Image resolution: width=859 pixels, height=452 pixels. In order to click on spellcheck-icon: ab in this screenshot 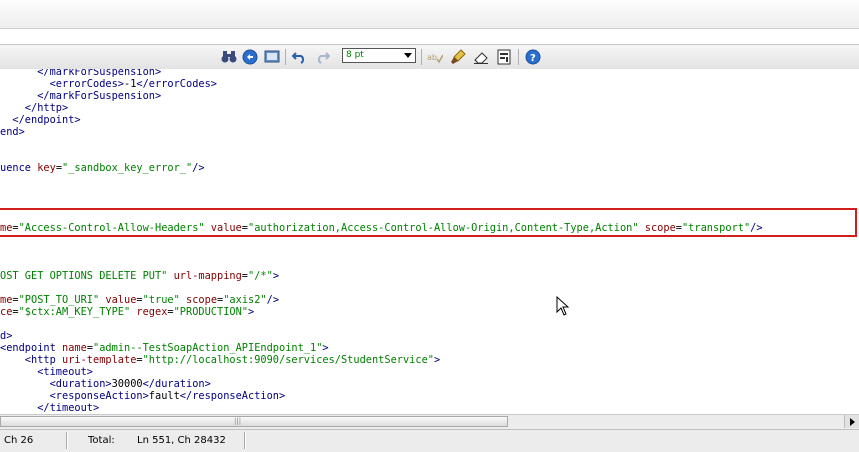, I will do `click(435, 57)`.